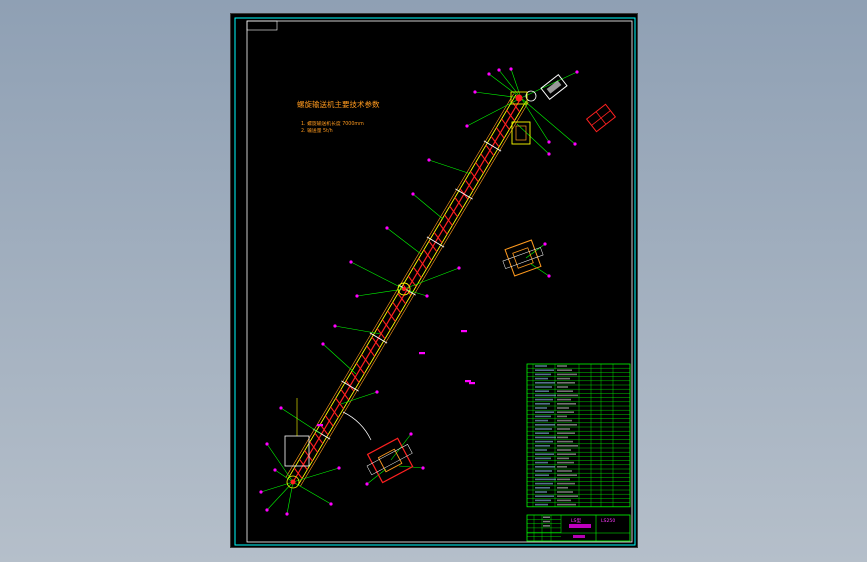  I want to click on detail-view-c, so click(390, 460).